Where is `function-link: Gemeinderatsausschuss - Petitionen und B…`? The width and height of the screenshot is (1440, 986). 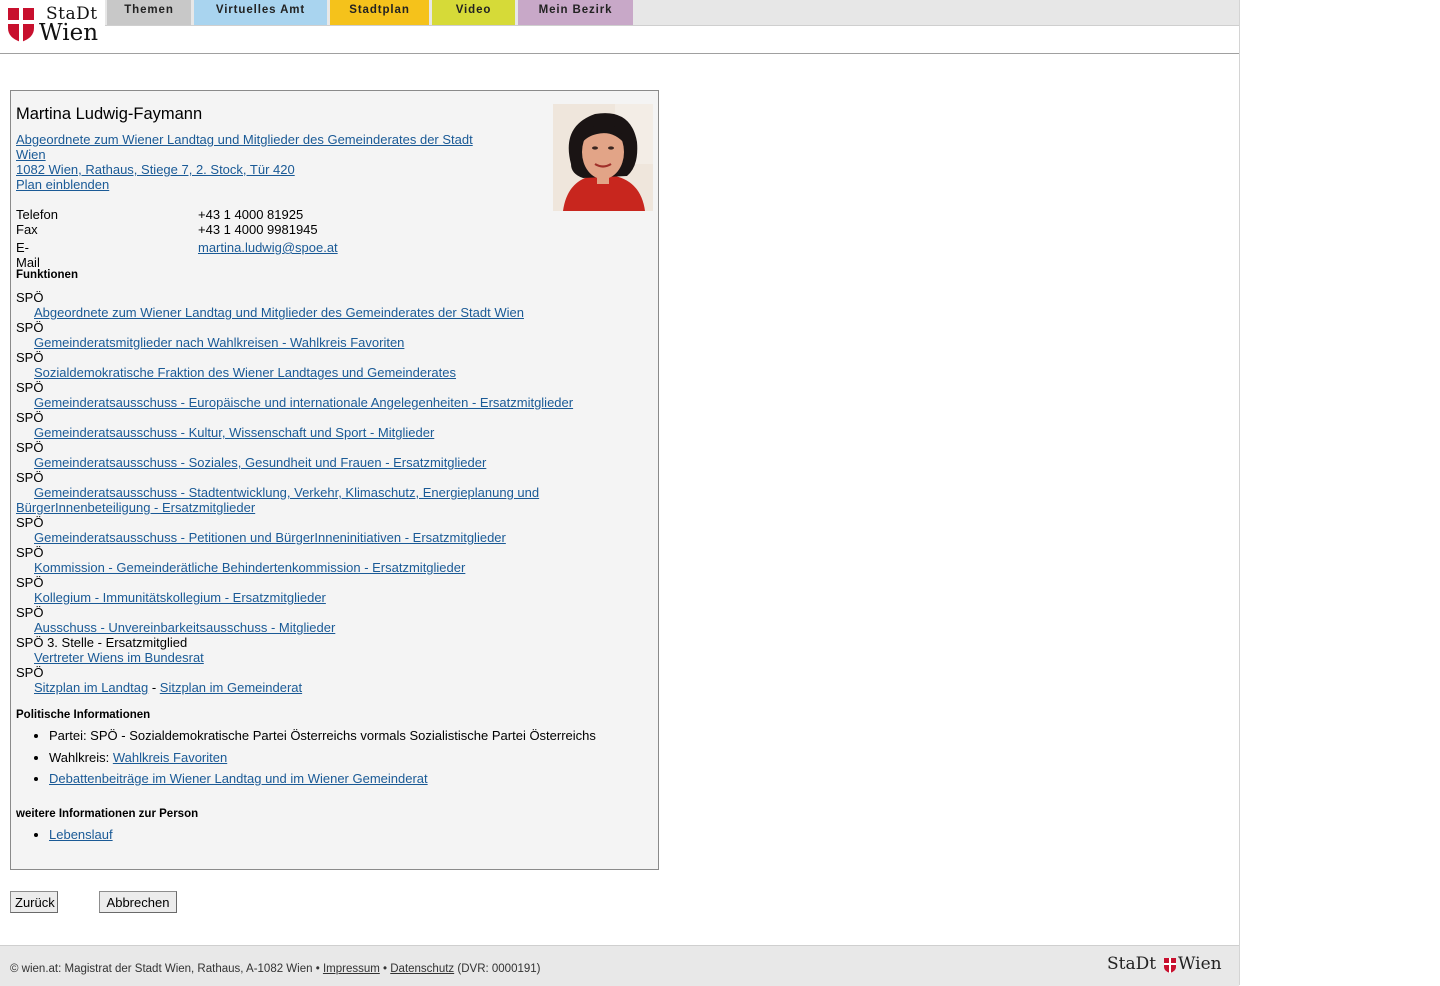 function-link: Gemeinderatsausschuss - Petitionen und B… is located at coordinates (270, 537).